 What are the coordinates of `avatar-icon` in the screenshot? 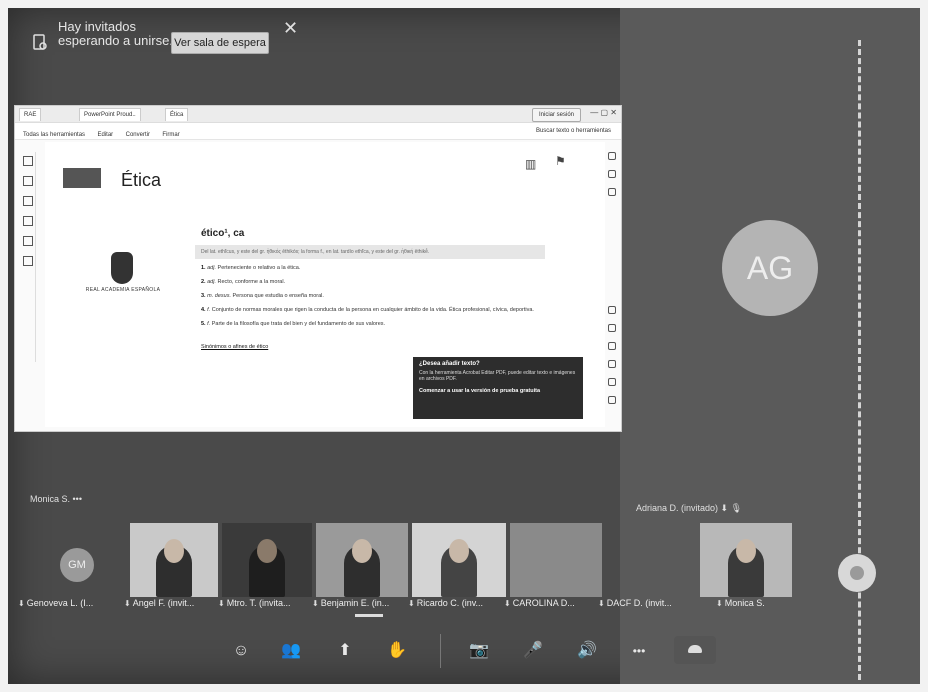 It's located at (857, 573).